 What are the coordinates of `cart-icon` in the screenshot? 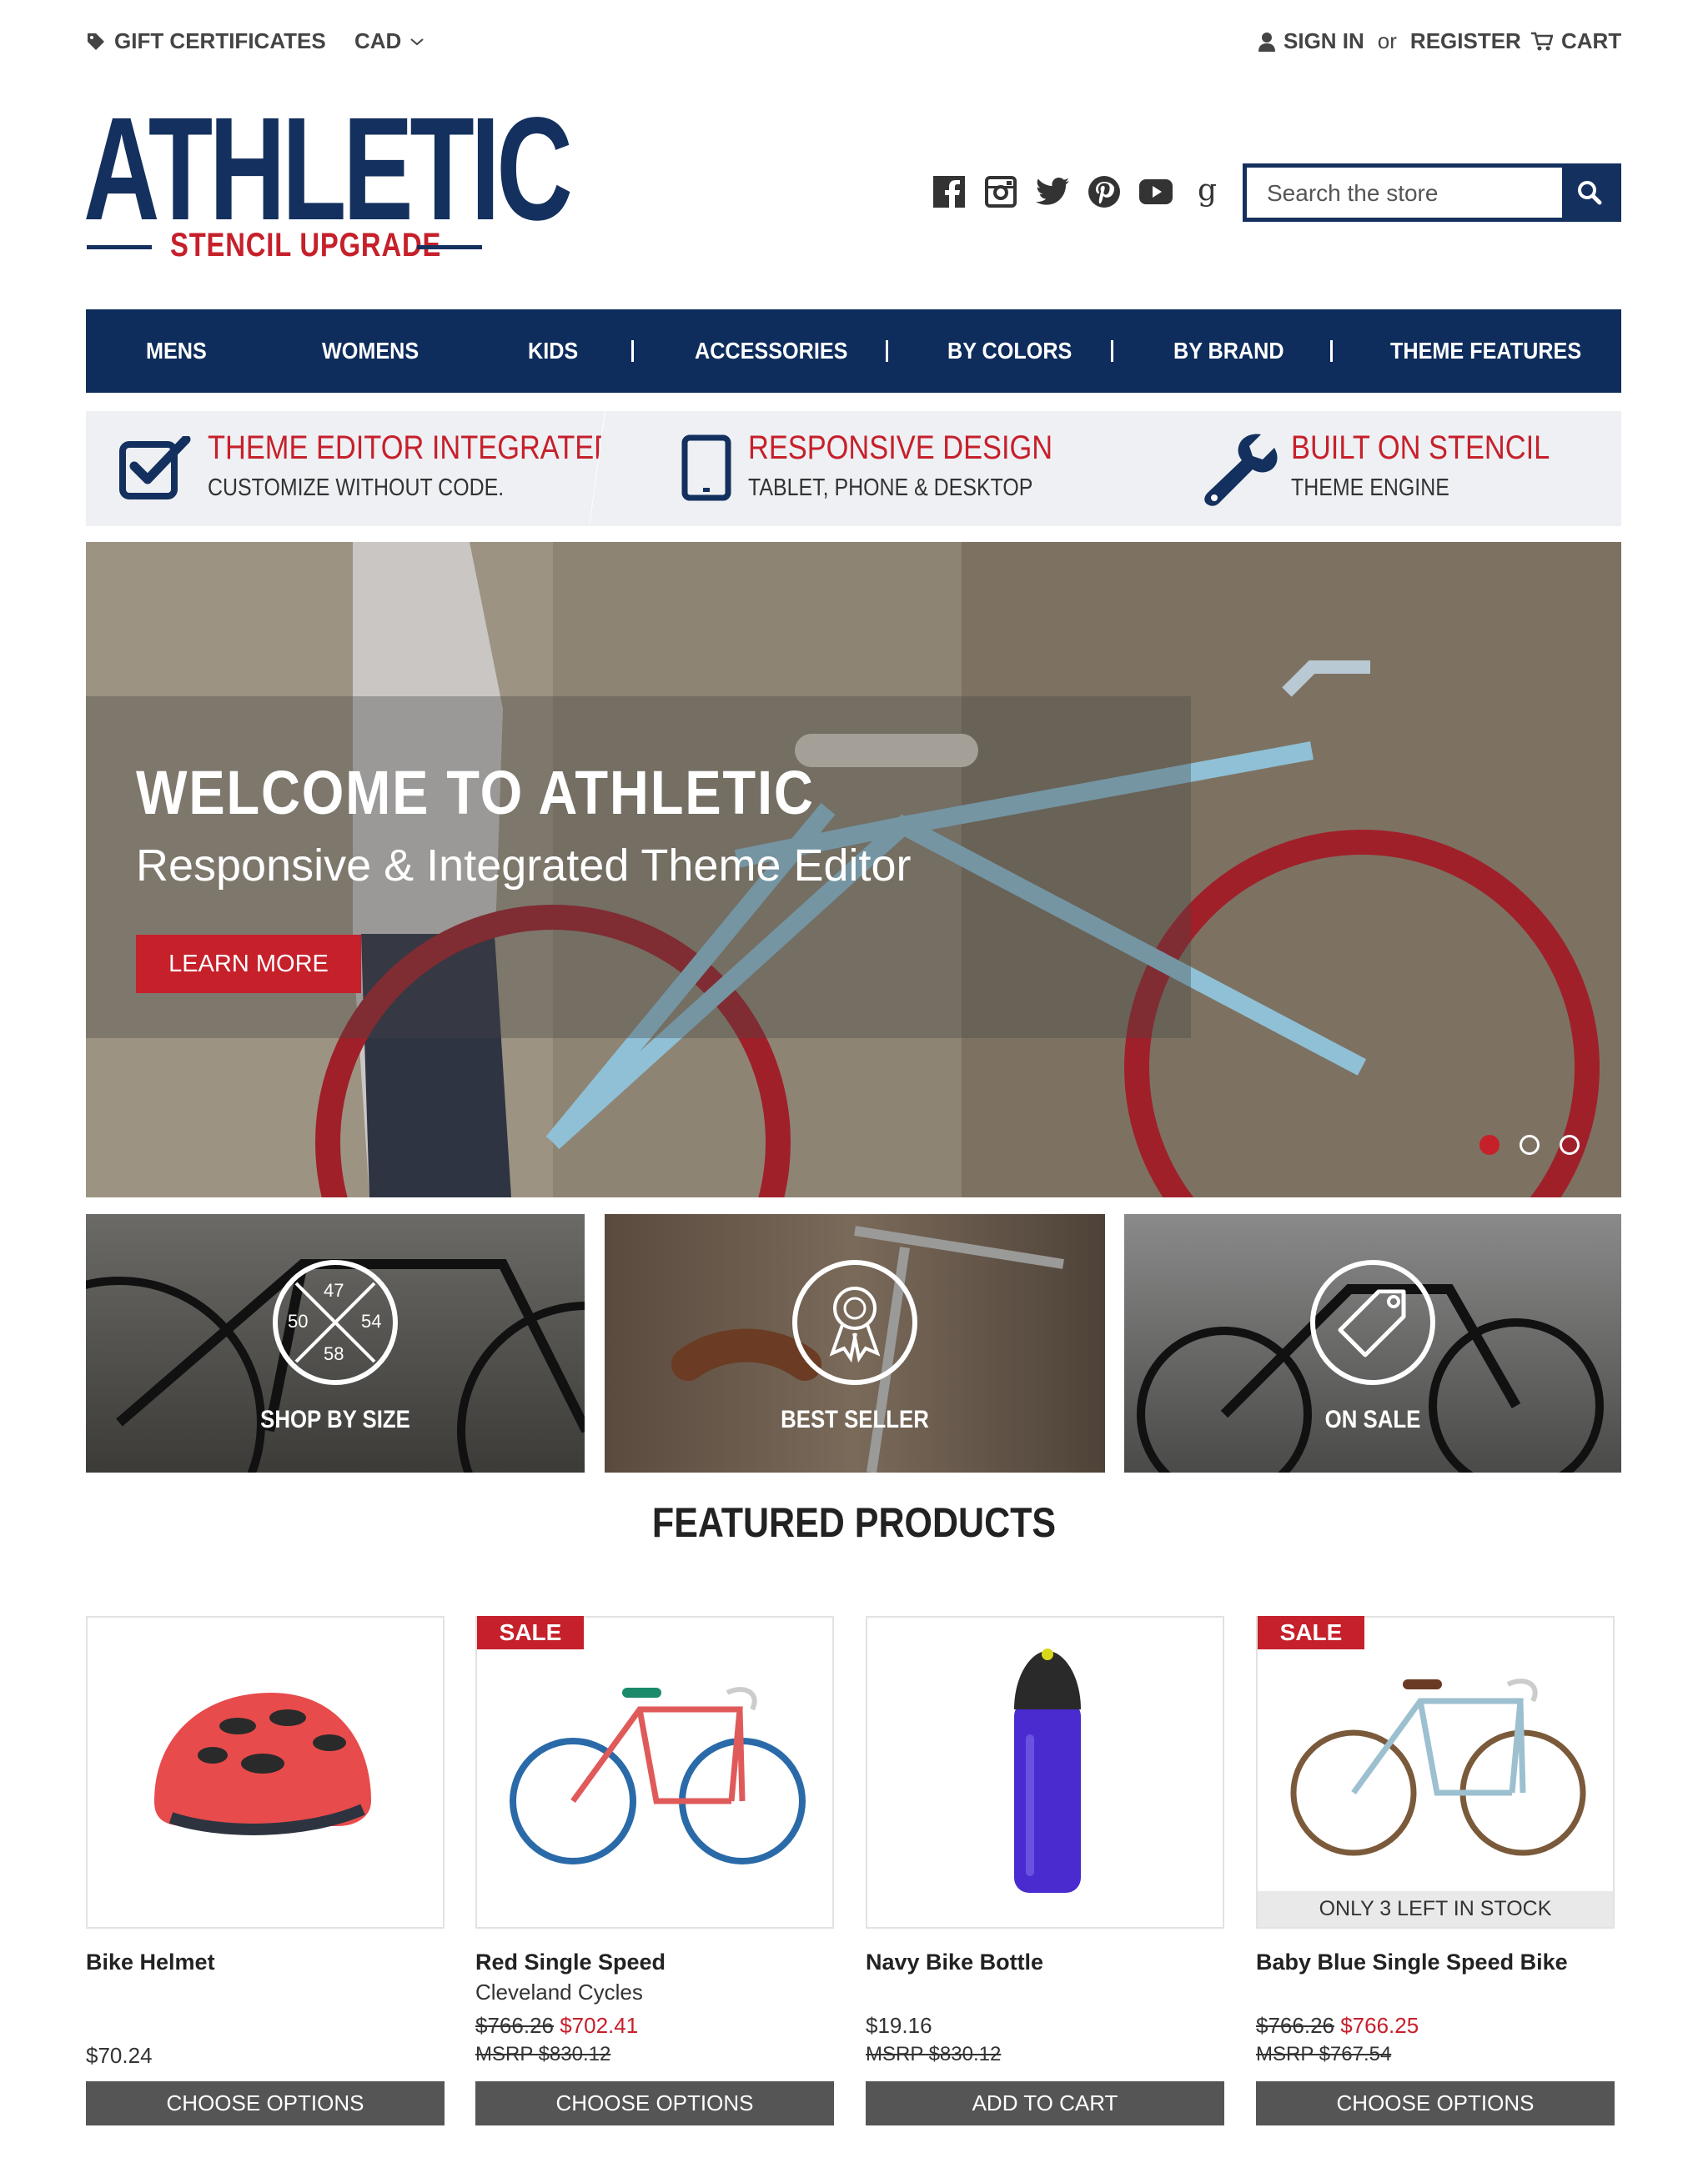 It's located at (1542, 41).